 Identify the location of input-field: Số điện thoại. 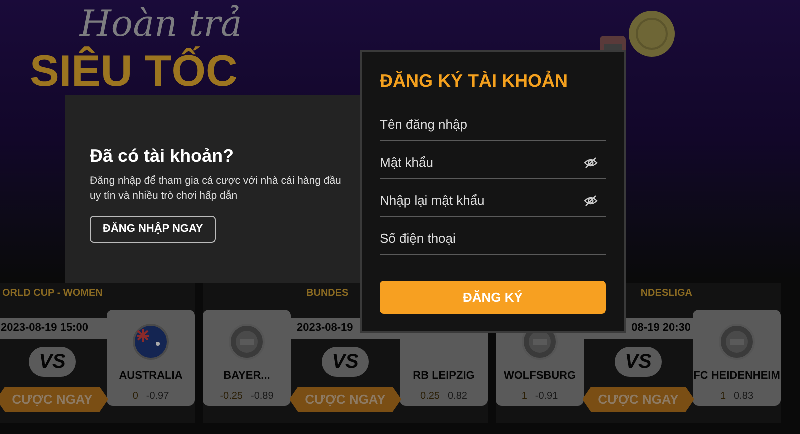
(475, 238).